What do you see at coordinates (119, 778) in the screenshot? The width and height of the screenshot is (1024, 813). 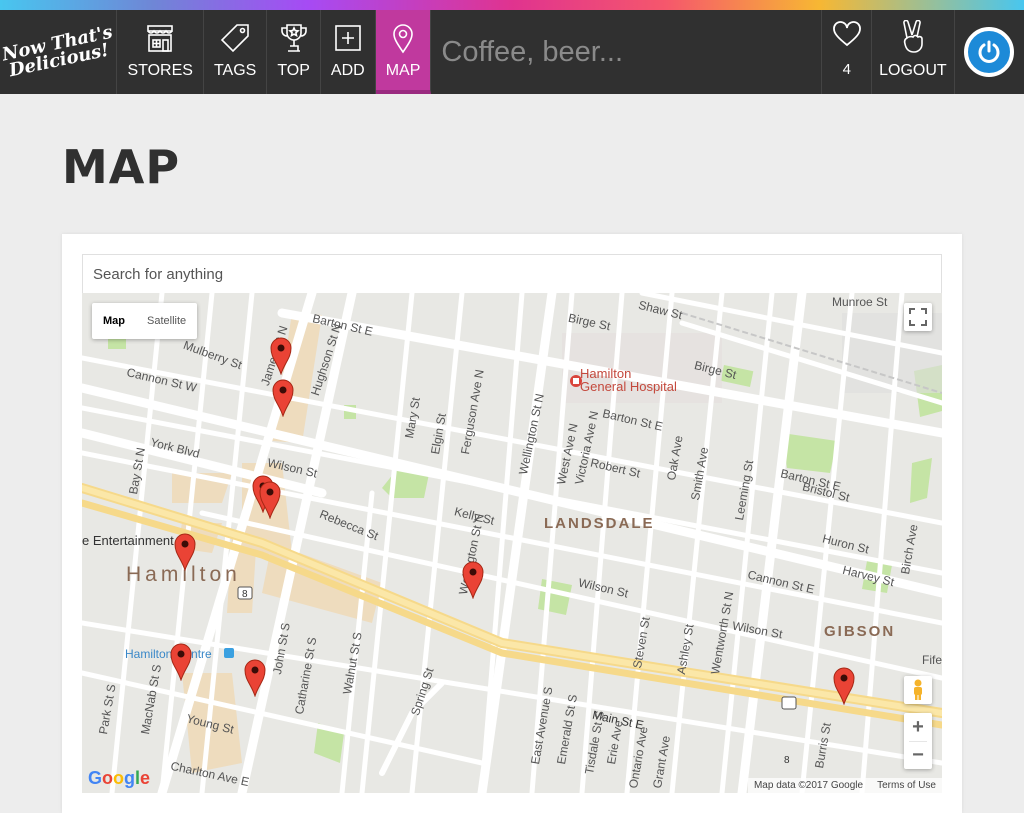 I see `google-logo: Google` at bounding box center [119, 778].